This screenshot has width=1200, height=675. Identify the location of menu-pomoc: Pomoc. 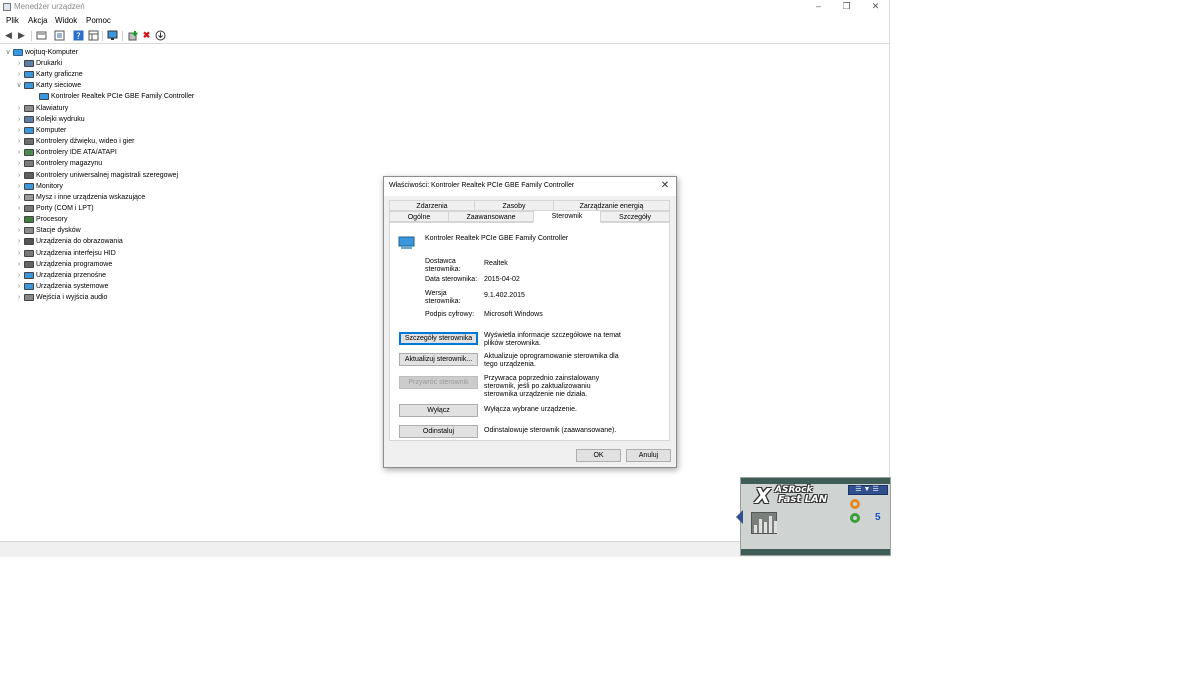
(98, 20).